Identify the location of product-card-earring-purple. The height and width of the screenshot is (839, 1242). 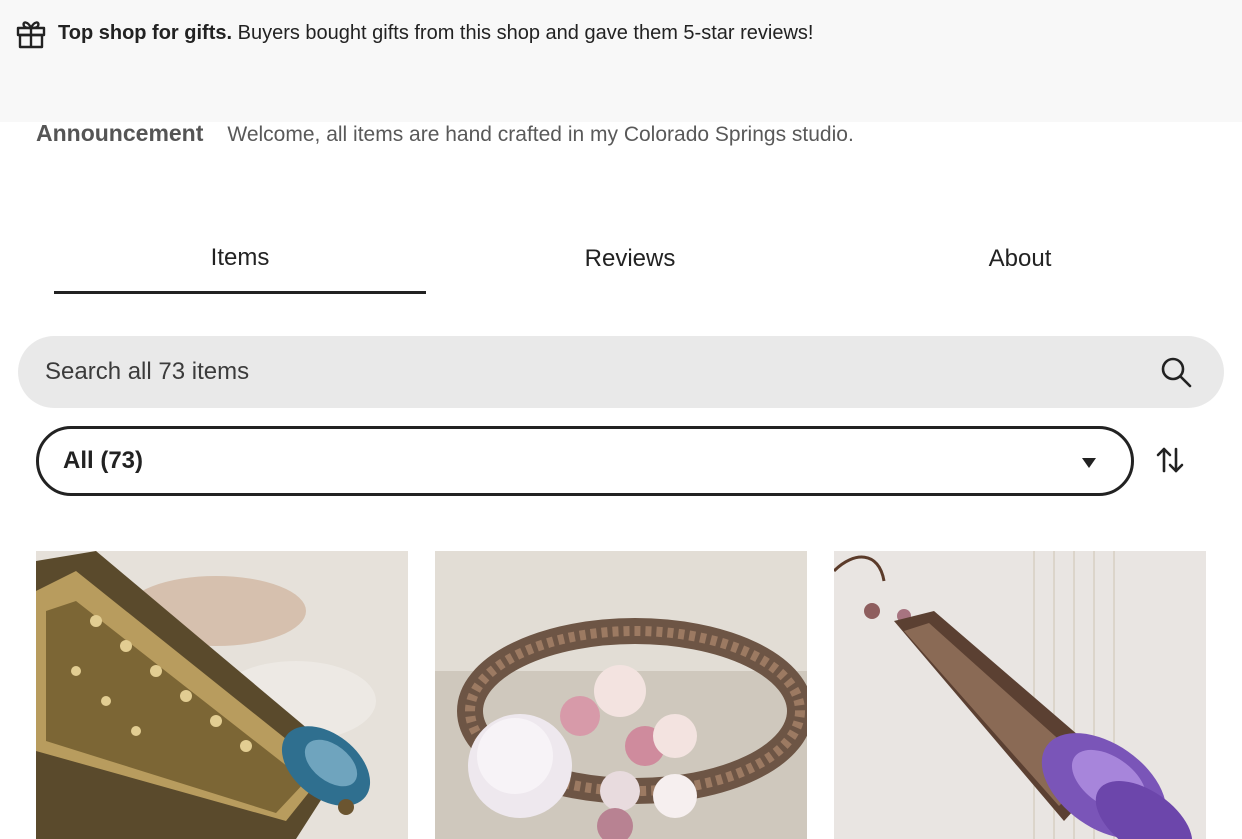
(1020, 695).